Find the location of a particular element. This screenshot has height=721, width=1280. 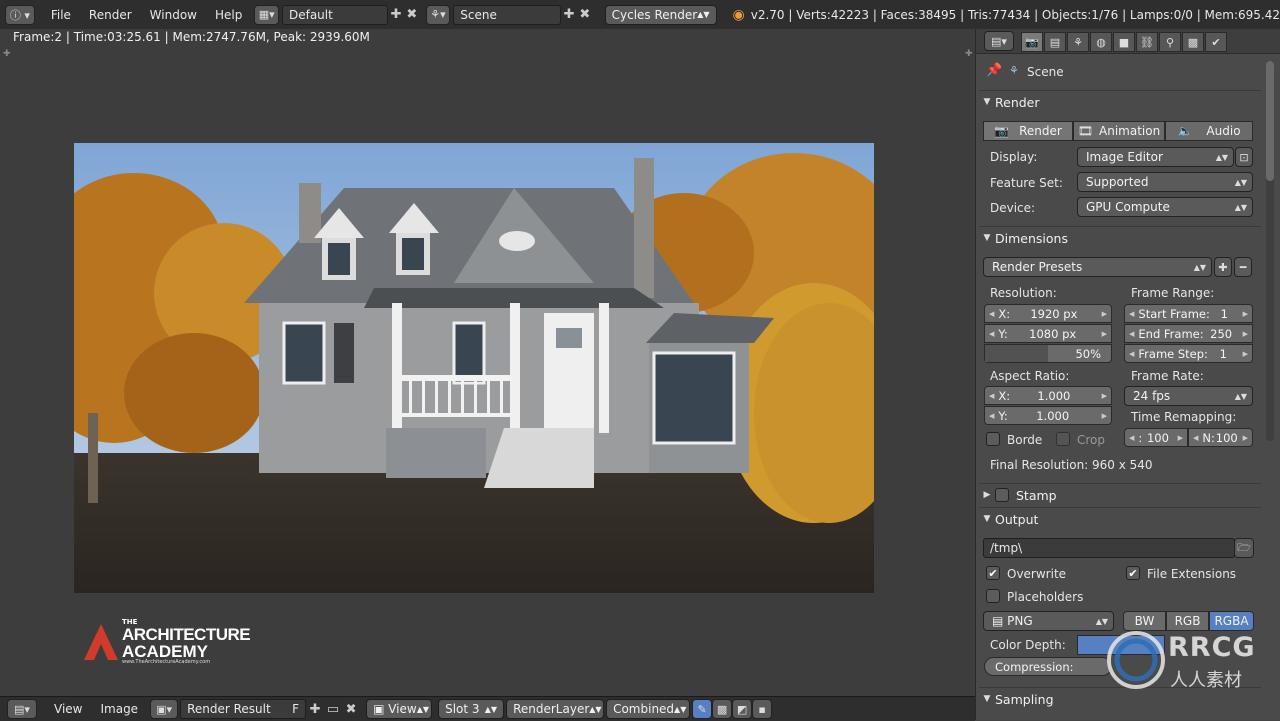

compression-slider: Compression: is located at coordinates (1048, 666).